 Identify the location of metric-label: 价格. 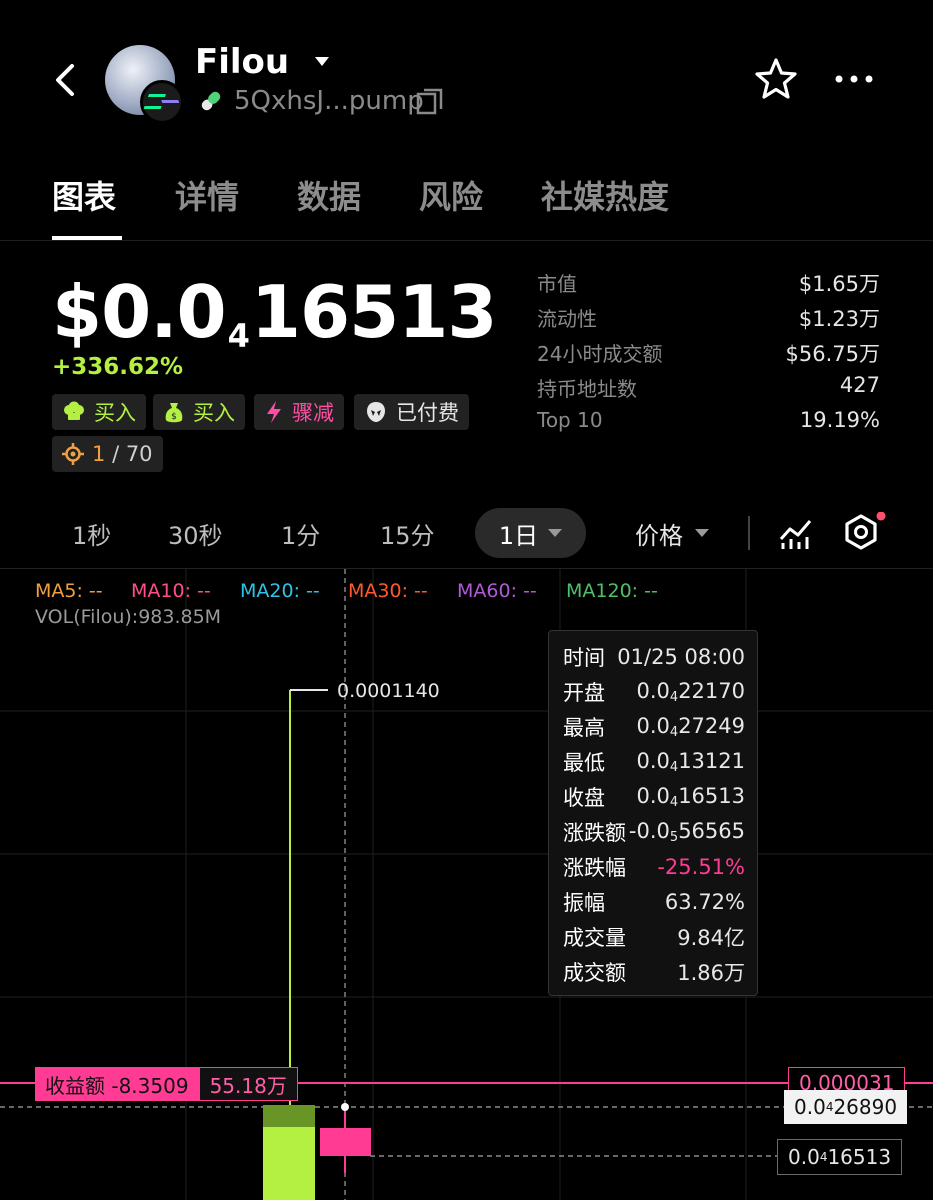
(659, 536).